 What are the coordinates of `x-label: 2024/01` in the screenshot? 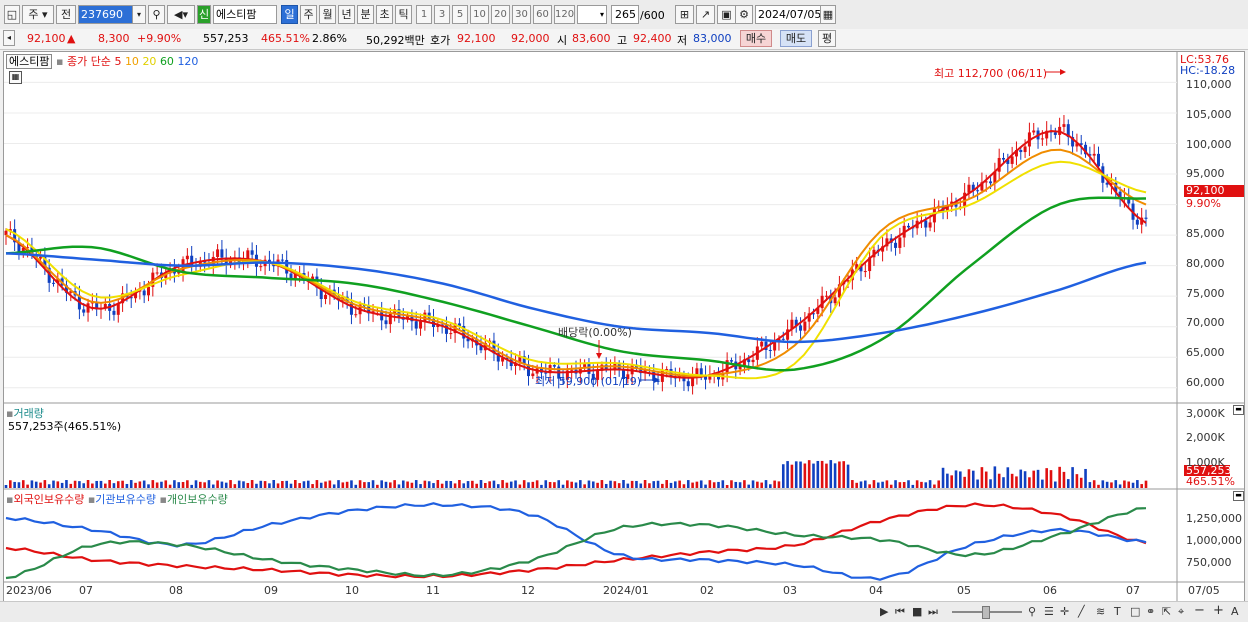 It's located at (626, 590).